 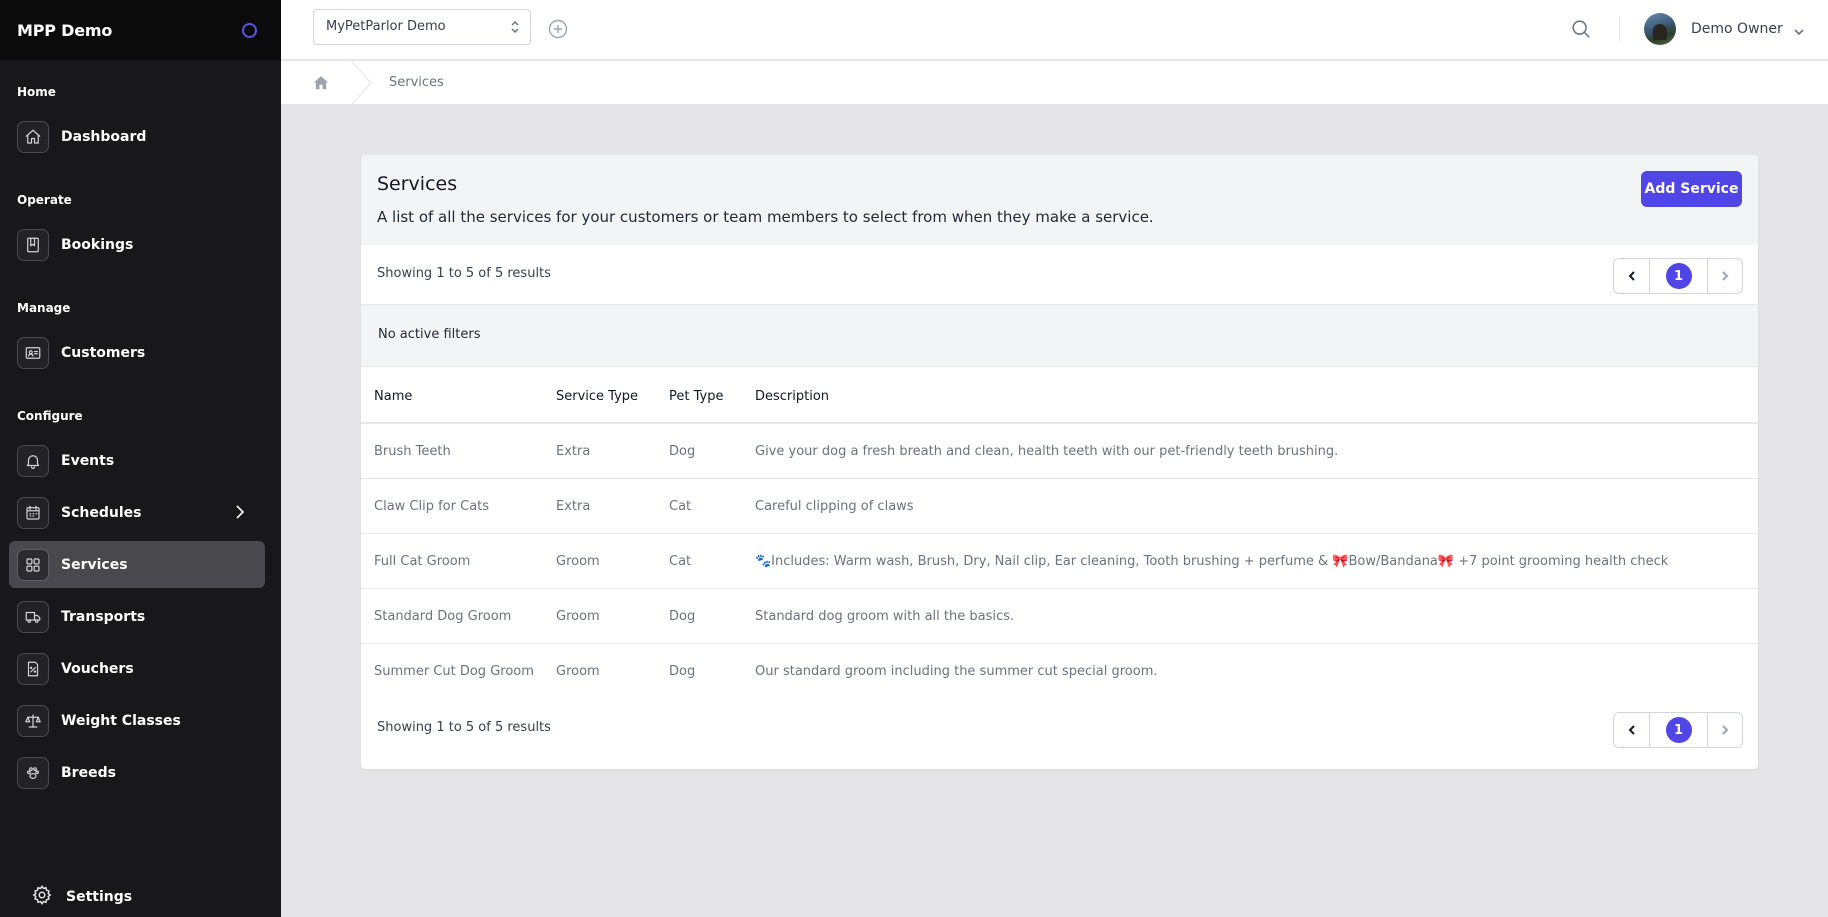 I want to click on loading-ring-icon, so click(x=249, y=30).